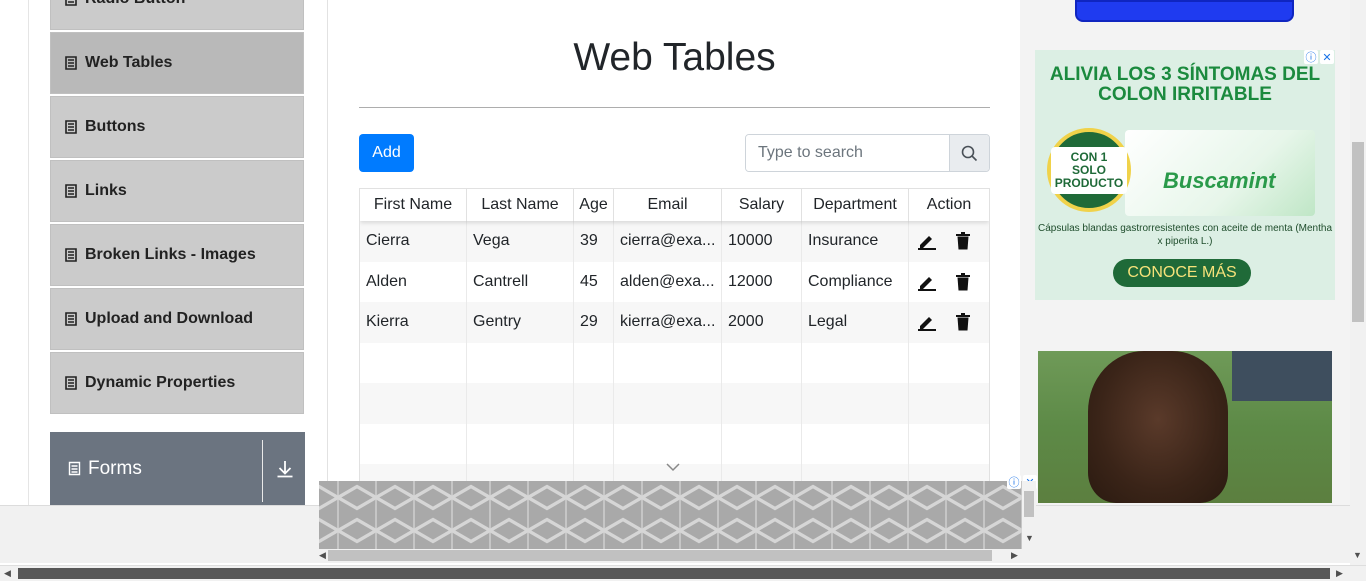  I want to click on bottom-banner-ad, so click(670, 515).